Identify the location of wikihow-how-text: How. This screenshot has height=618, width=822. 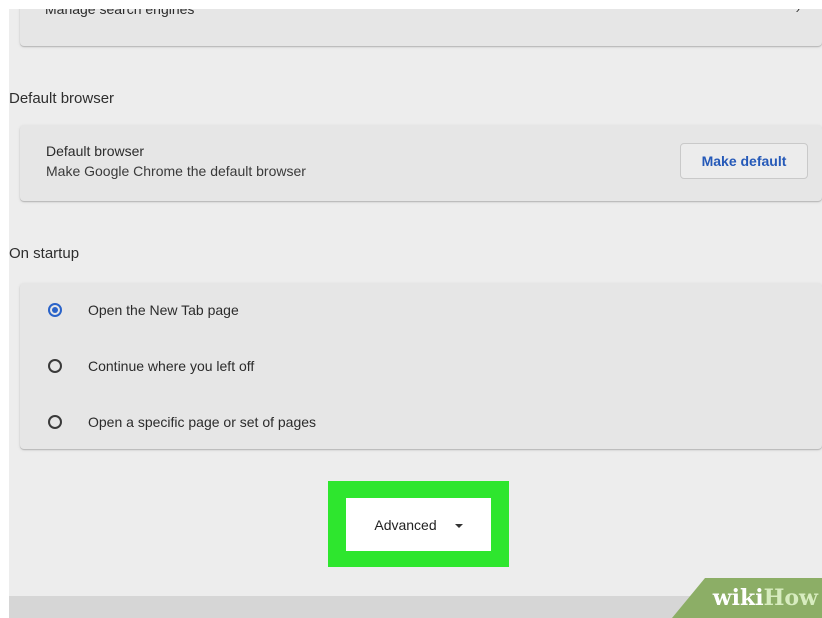
(790, 598).